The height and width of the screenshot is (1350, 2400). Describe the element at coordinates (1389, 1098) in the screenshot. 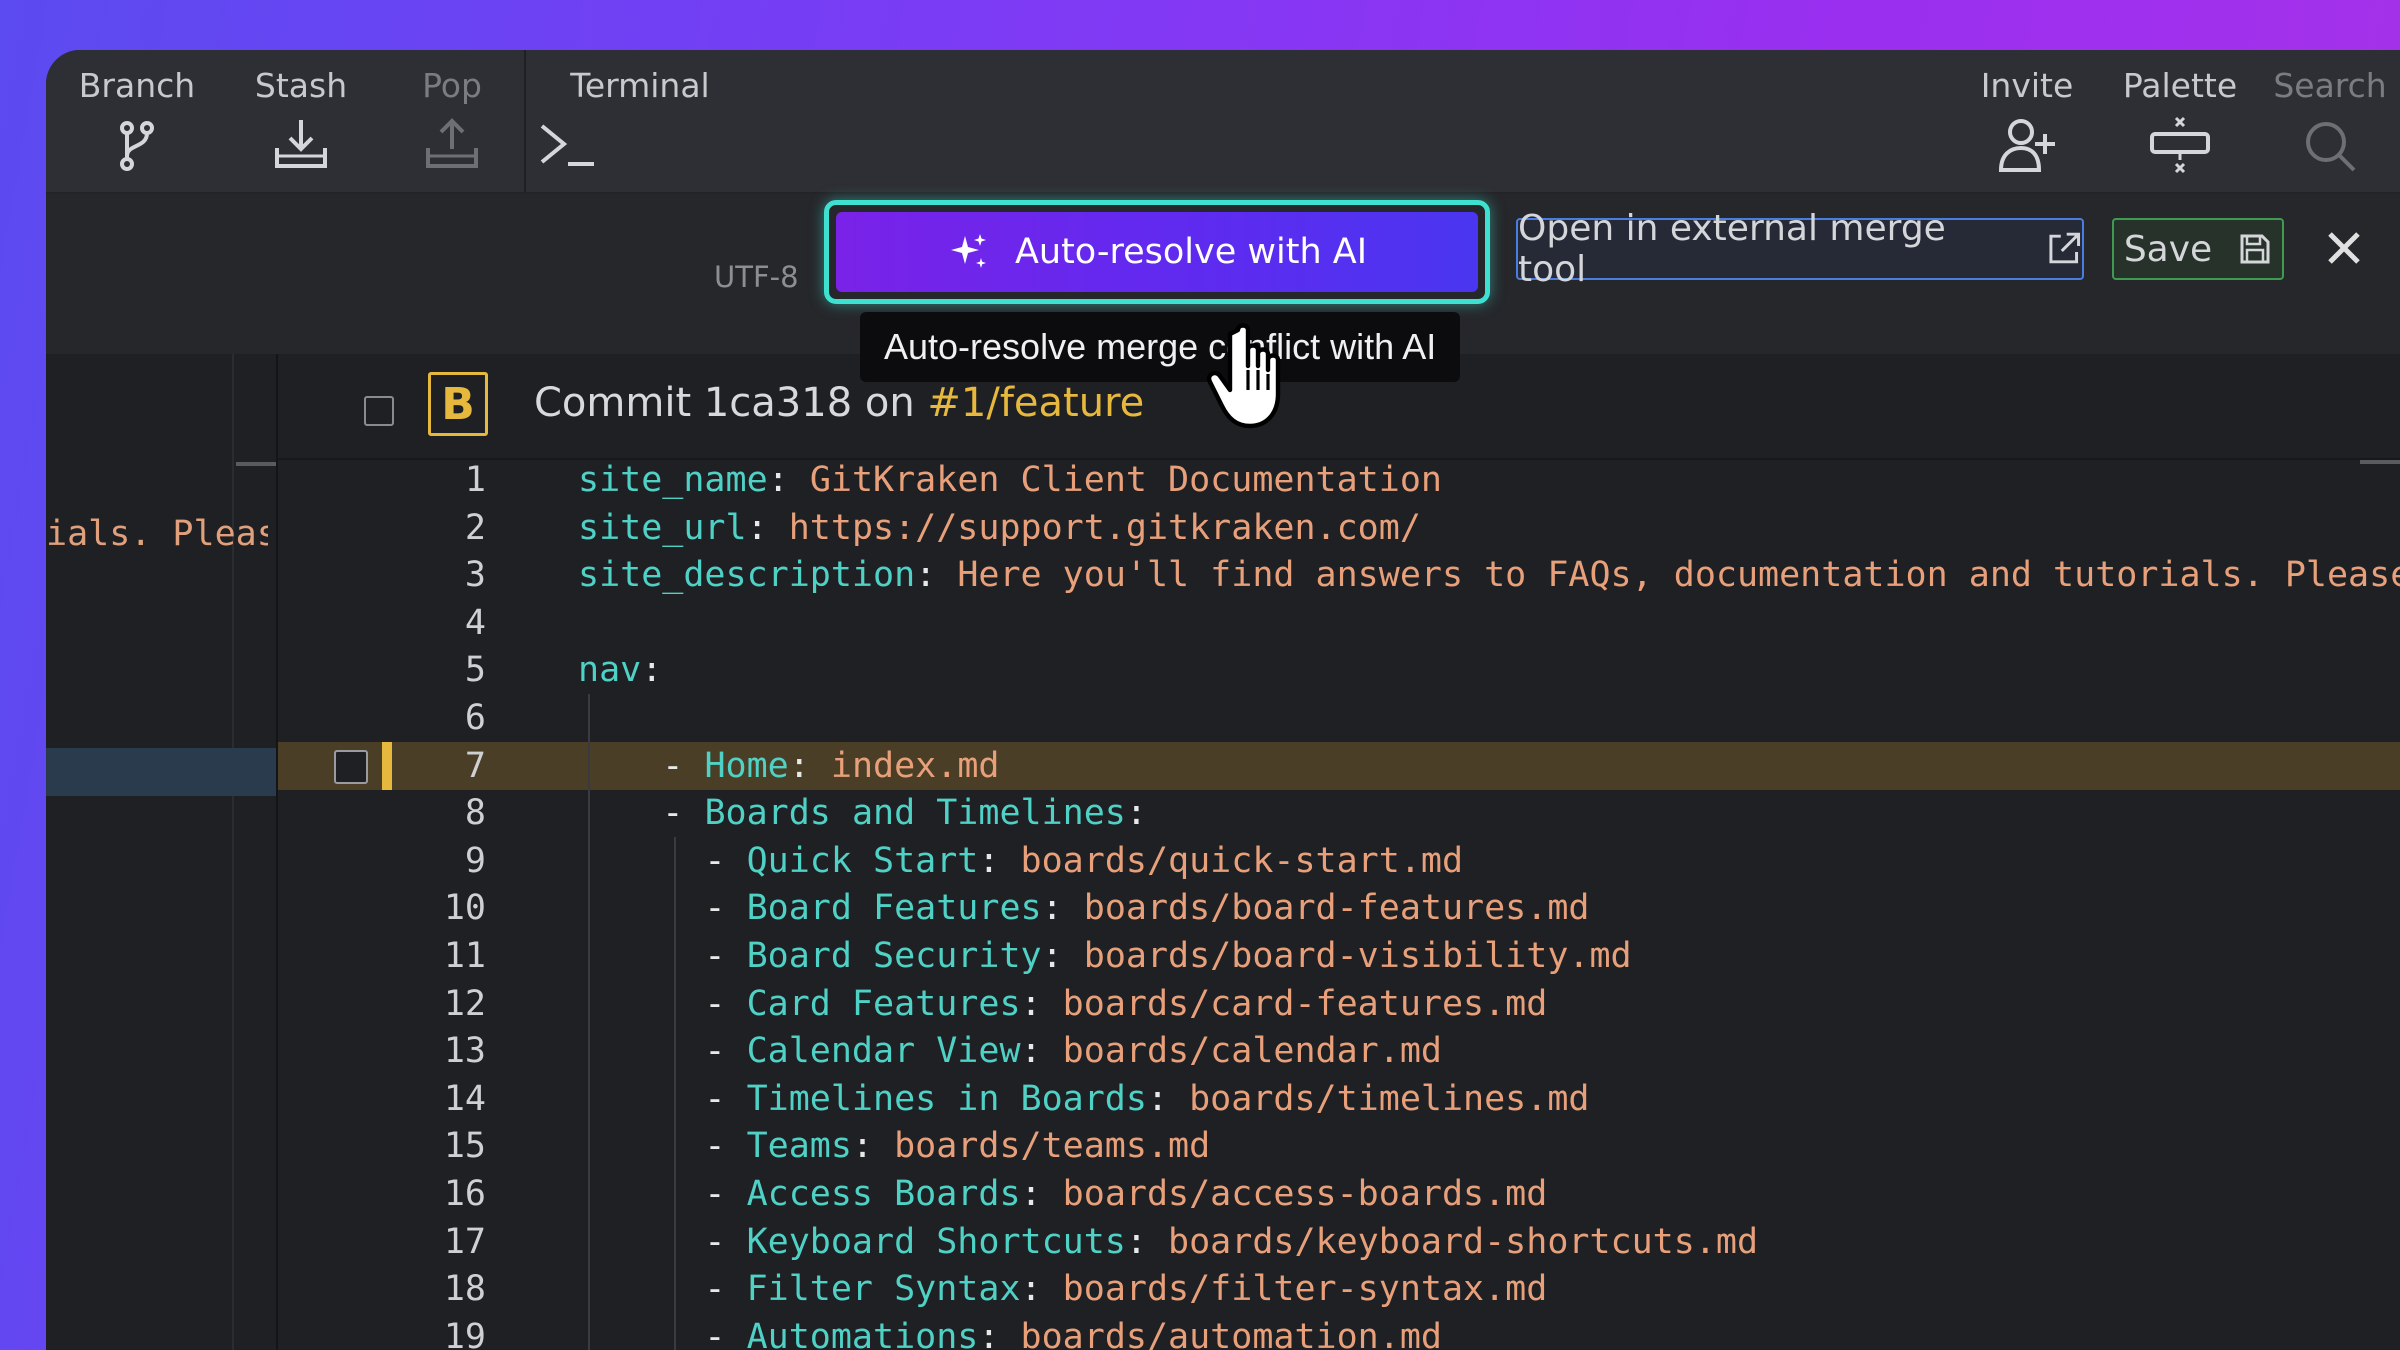

I see `yaml-value: boards/timelines.md` at that location.